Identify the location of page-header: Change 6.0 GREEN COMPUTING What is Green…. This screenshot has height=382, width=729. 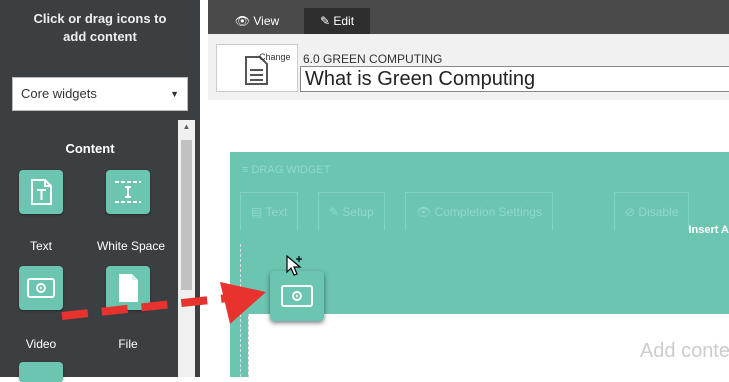
(468, 67).